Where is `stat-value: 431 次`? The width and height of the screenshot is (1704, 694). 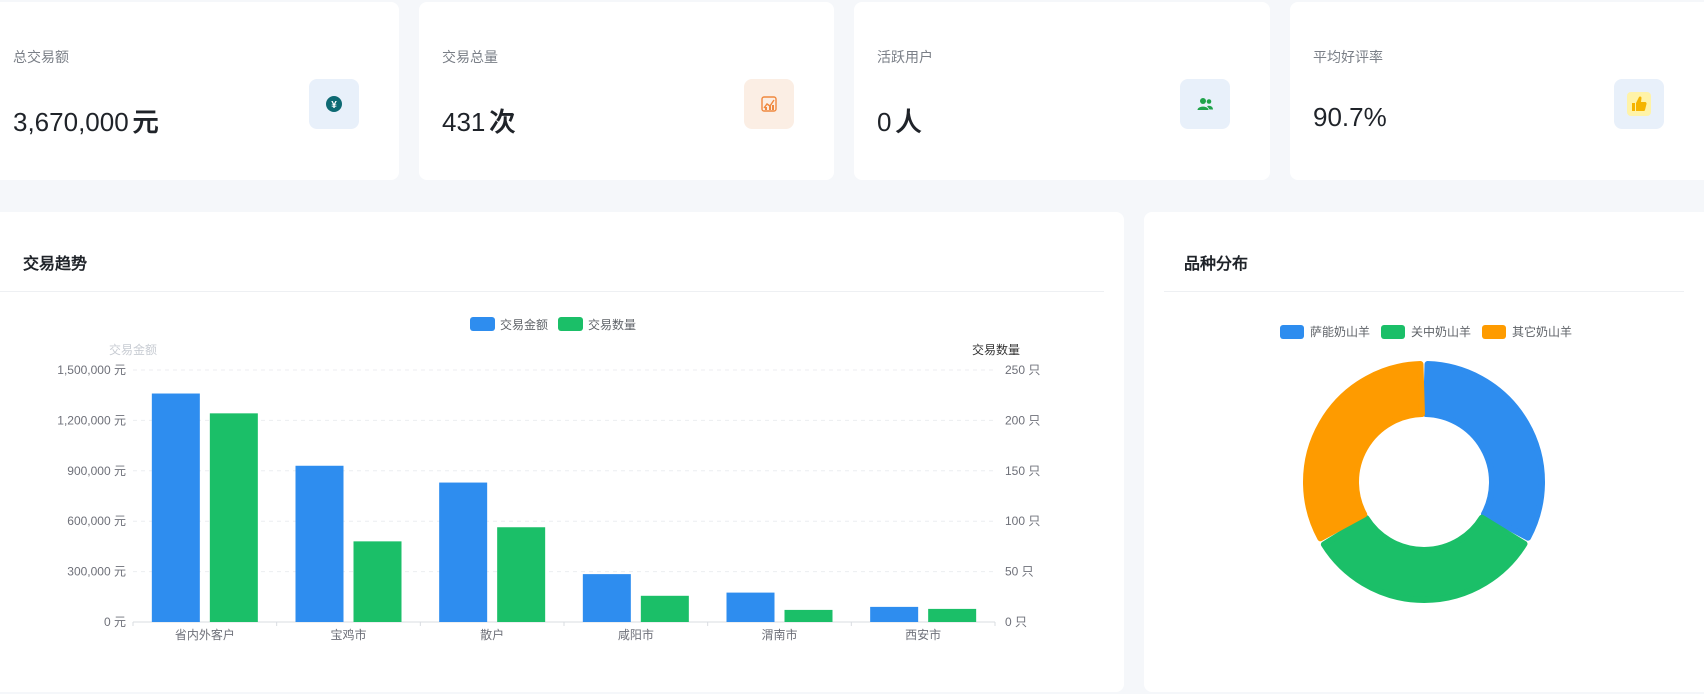 stat-value: 431 次 is located at coordinates (479, 122).